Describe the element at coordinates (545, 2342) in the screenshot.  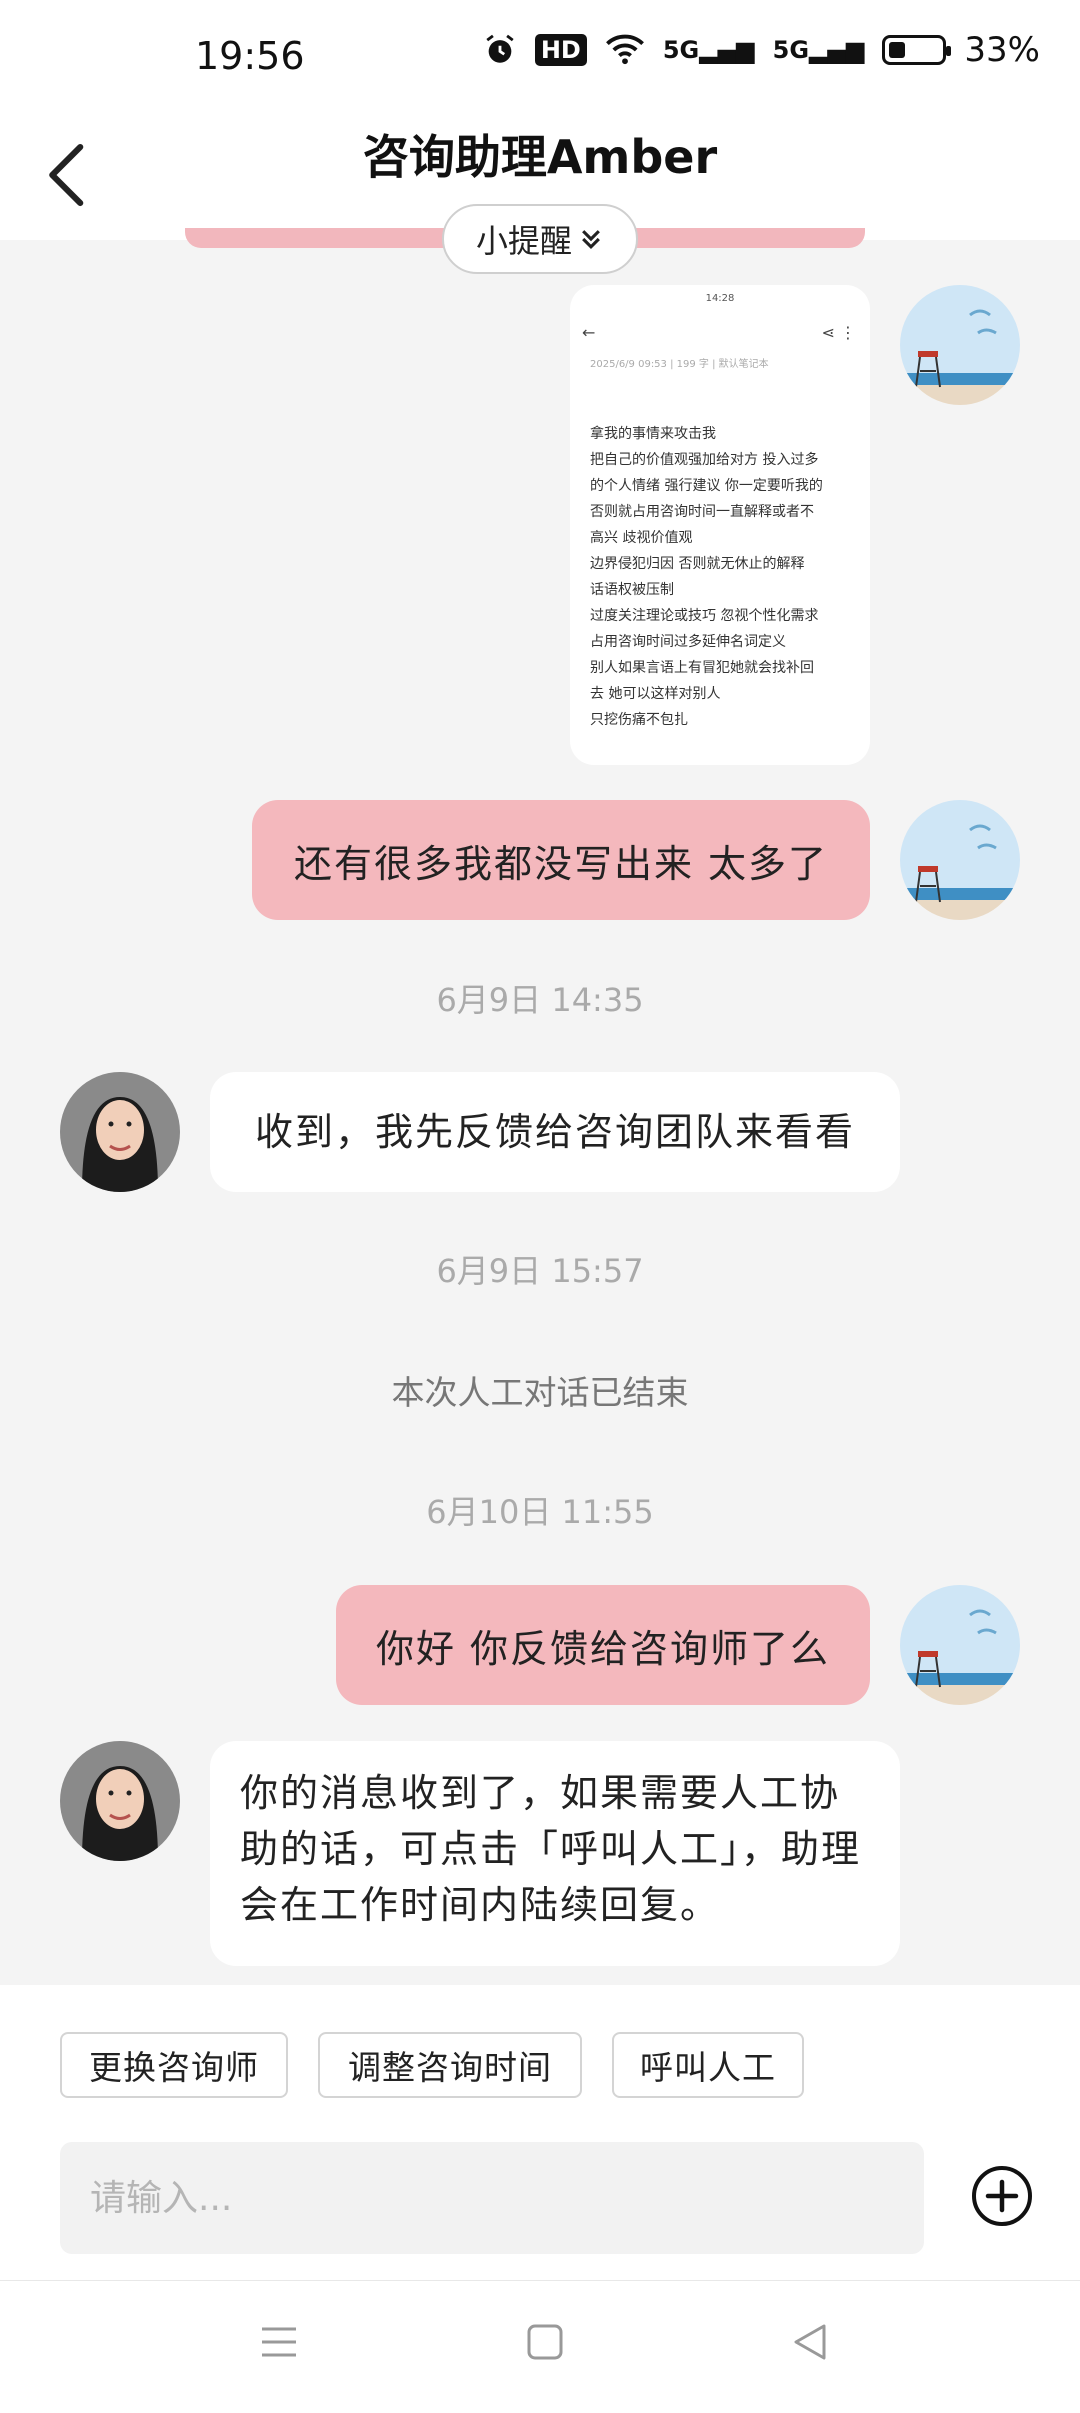
I see `home-icon` at that location.